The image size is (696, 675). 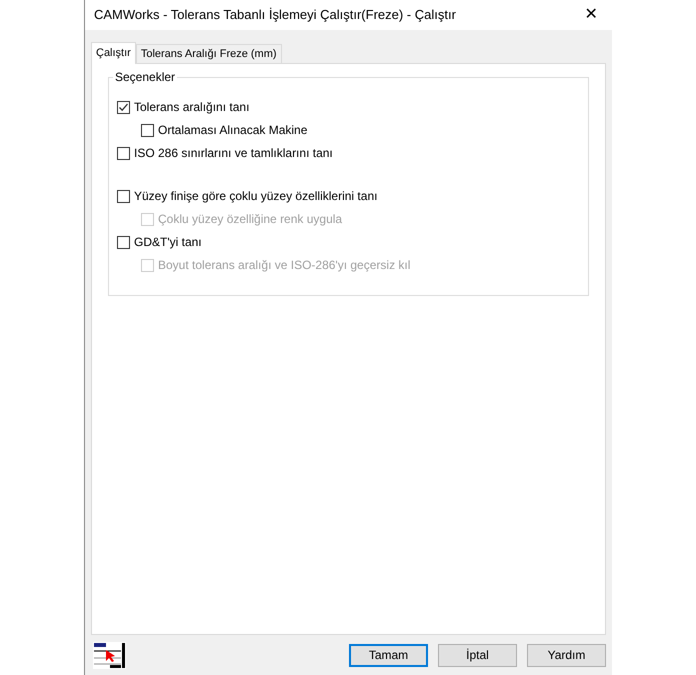 I want to click on dialog-button: Yardım, so click(x=566, y=655).